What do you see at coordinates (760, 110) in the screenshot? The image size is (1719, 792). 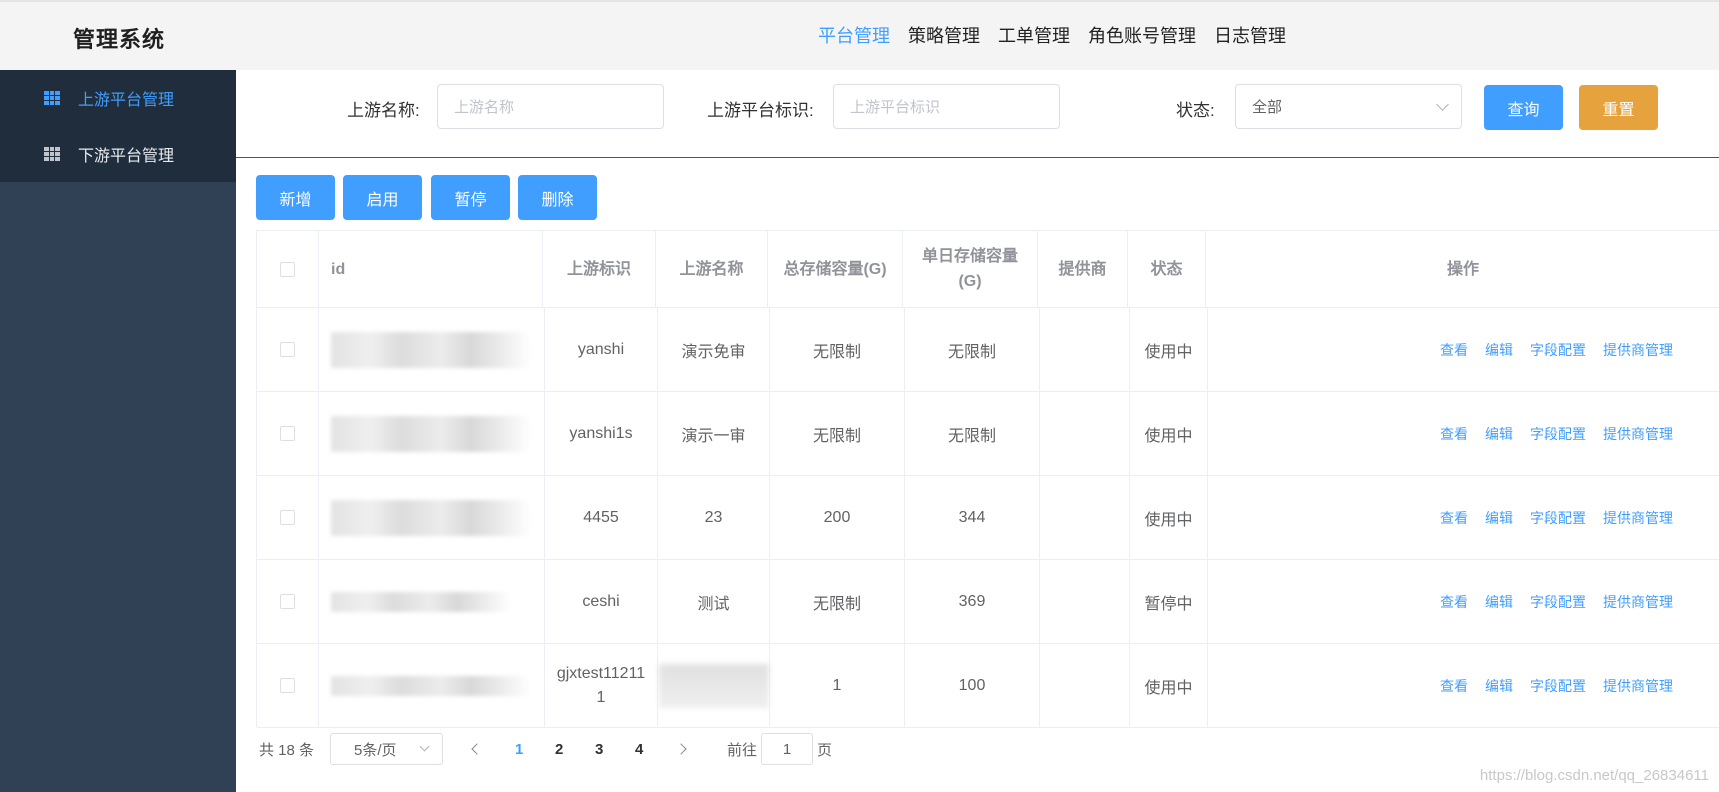 I see `upstream-code-label: 上游平台标识:` at bounding box center [760, 110].